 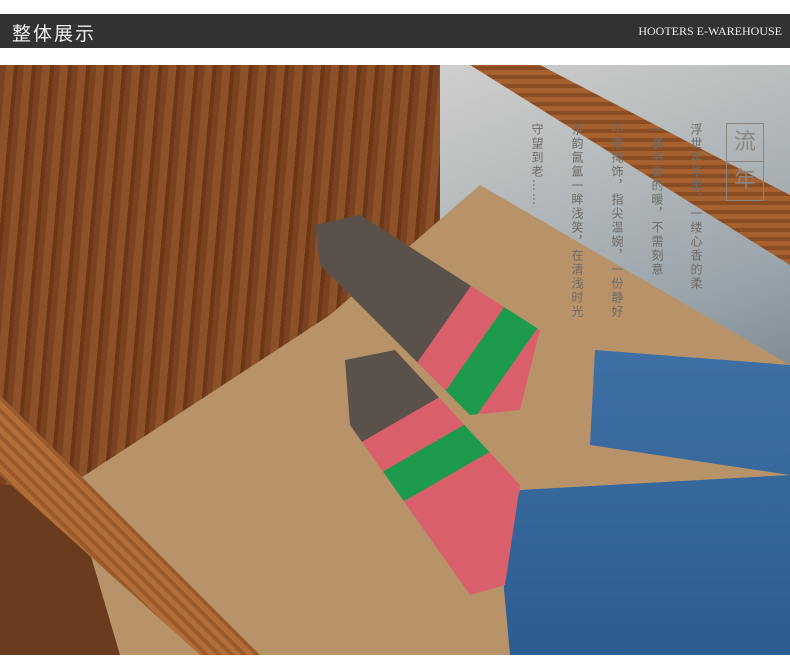 I want to click on stamp-char: 年, so click(x=744, y=180).